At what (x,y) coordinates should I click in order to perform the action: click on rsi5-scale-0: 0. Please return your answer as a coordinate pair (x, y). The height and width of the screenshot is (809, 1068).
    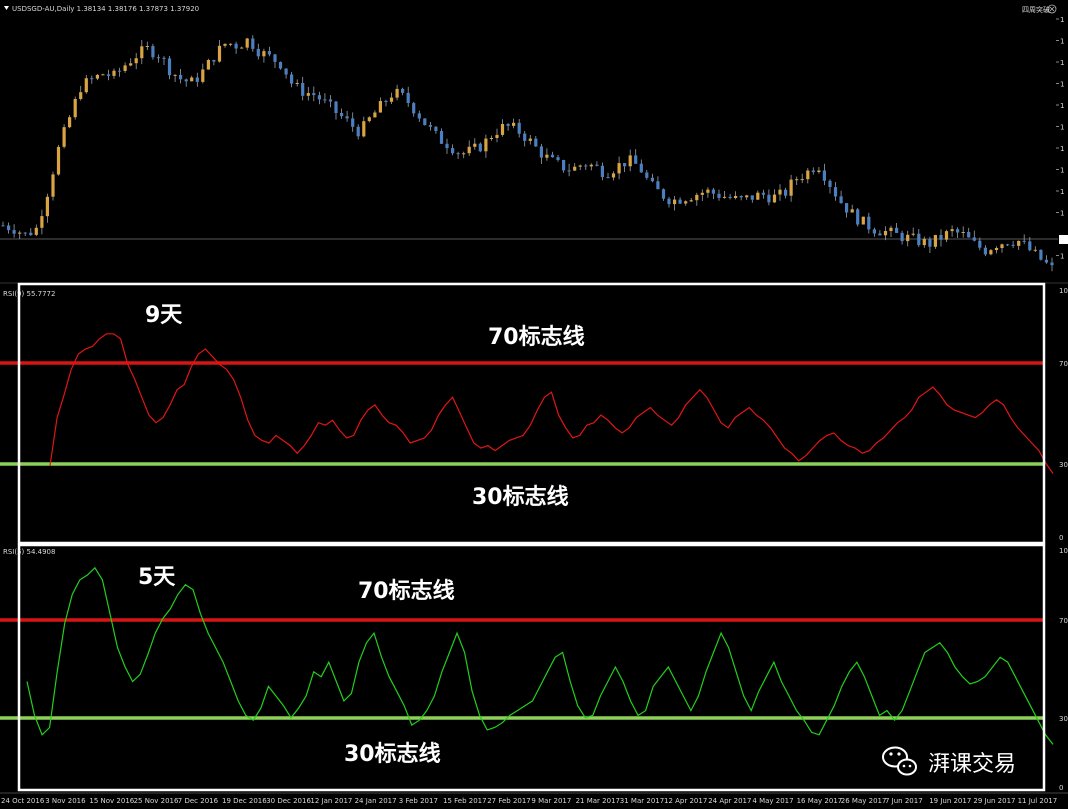
    Looking at the image, I should click on (1061, 788).